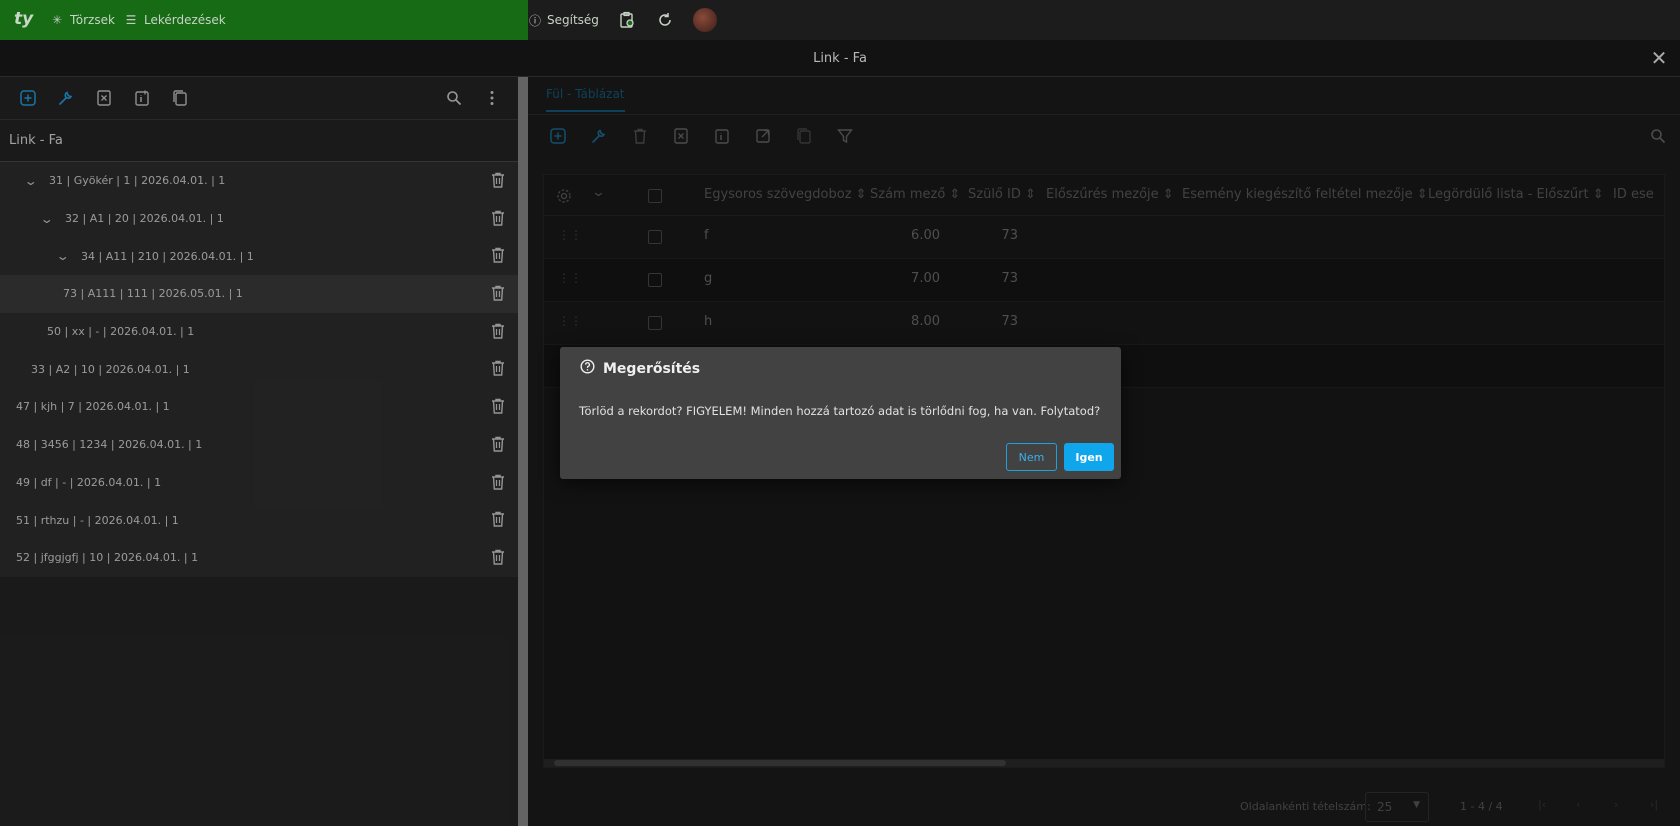 The image size is (1680, 826). What do you see at coordinates (587, 368) in the screenshot?
I see `help-circle-icon` at bounding box center [587, 368].